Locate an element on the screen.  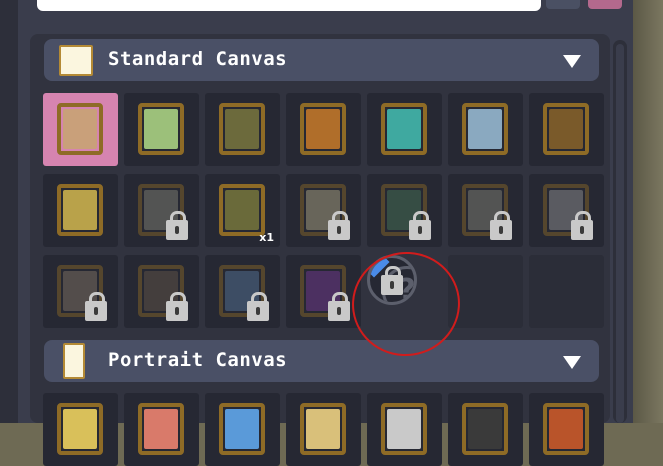
category-header-standard: Standard Canvas is located at coordinates (321, 60).